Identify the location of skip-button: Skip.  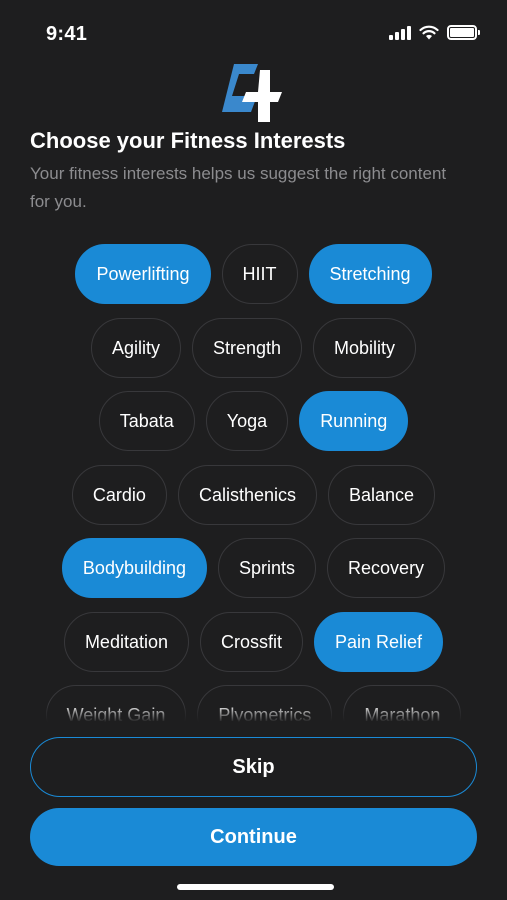
(253, 767).